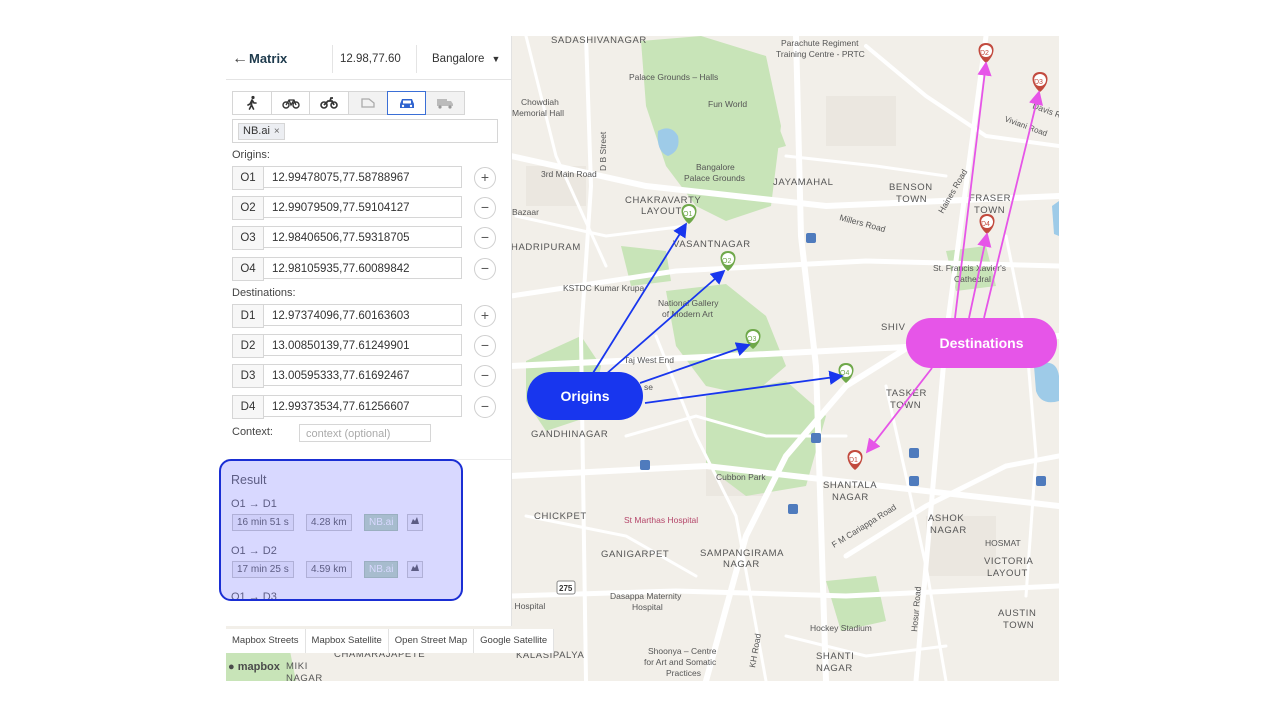 The height and width of the screenshot is (720, 1280). Describe the element at coordinates (277, 131) in the screenshot. I see `close-icon: ×` at that location.